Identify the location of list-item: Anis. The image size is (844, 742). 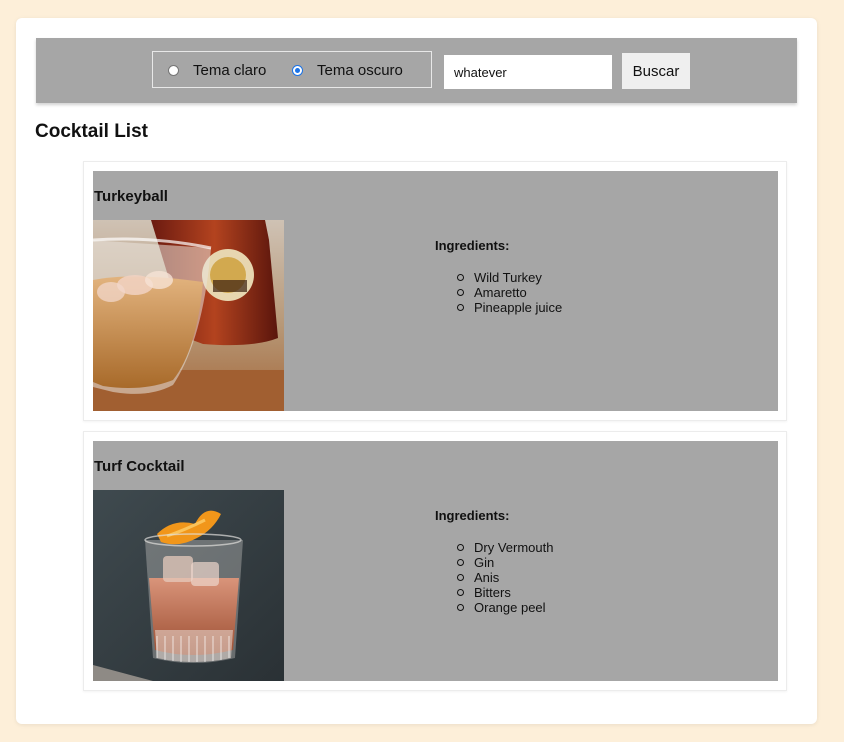
(504, 577).